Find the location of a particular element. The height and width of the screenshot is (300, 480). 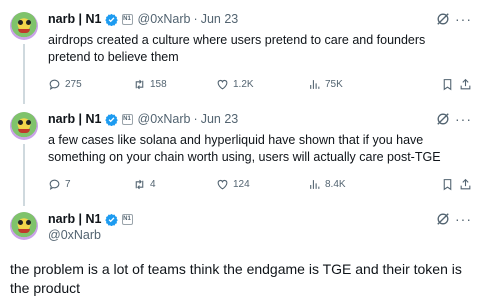

reply-button: 275 is located at coordinates (65, 84).